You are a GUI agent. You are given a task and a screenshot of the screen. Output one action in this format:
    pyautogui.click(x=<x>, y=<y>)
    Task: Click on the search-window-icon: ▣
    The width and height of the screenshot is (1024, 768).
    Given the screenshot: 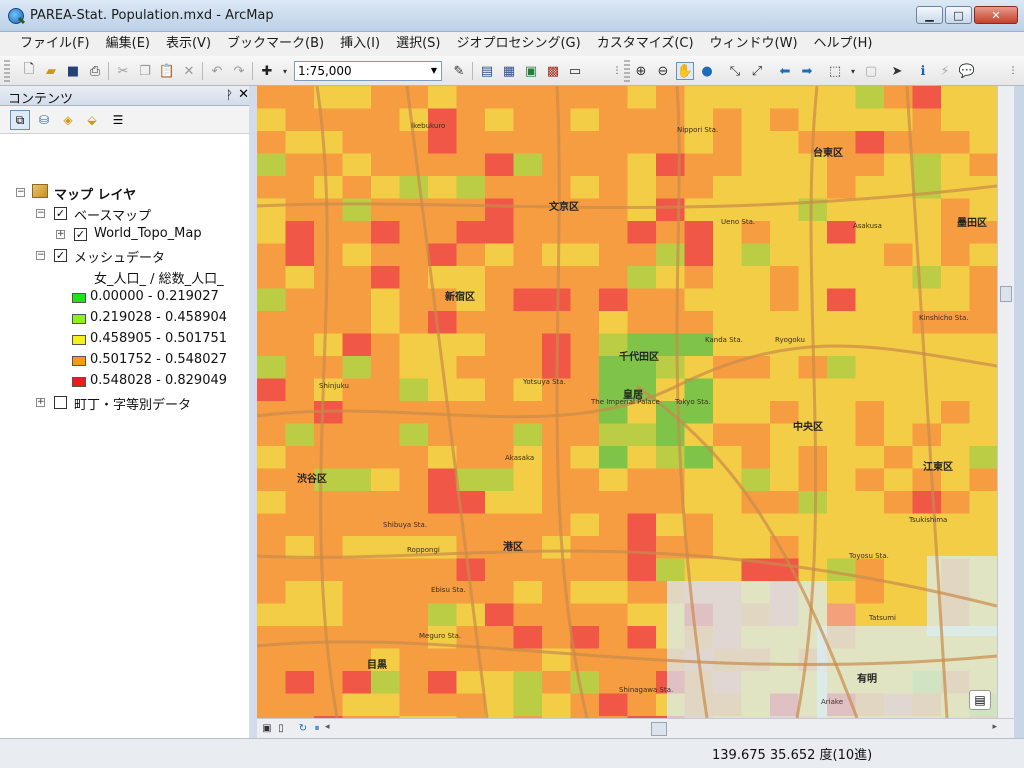 What is the action you would take?
    pyautogui.click(x=531, y=71)
    